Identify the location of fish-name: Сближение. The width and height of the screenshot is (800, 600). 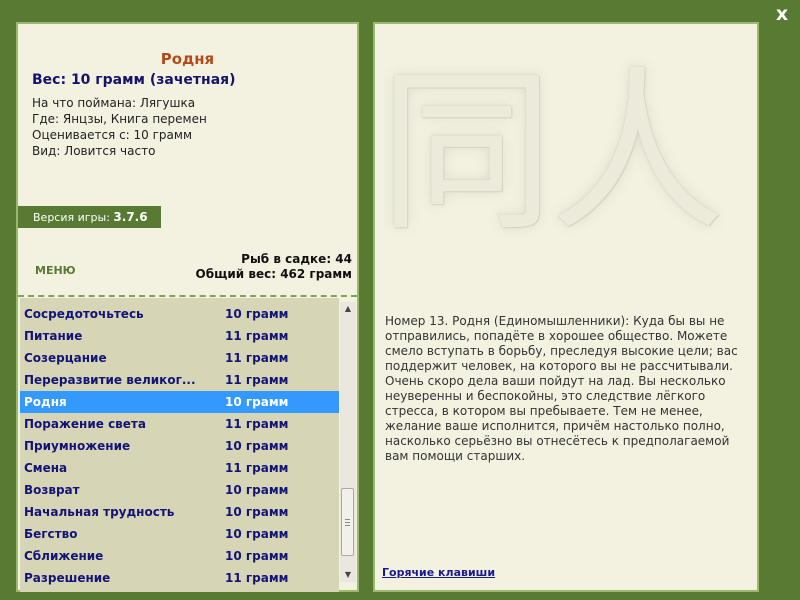
(64, 556).